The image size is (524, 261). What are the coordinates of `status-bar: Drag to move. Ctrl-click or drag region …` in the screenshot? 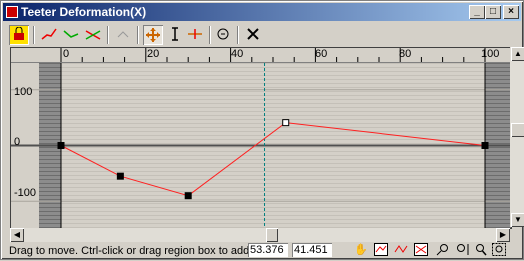 It's located at (262, 250).